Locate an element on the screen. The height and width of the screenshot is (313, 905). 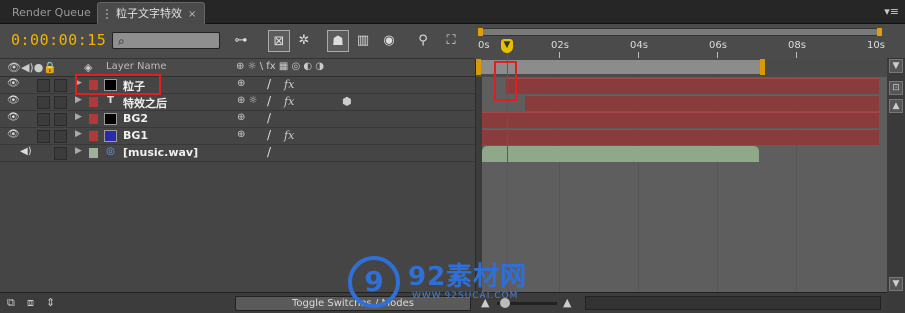
current-time-indicator: ▼ is located at coordinates (507, 46).